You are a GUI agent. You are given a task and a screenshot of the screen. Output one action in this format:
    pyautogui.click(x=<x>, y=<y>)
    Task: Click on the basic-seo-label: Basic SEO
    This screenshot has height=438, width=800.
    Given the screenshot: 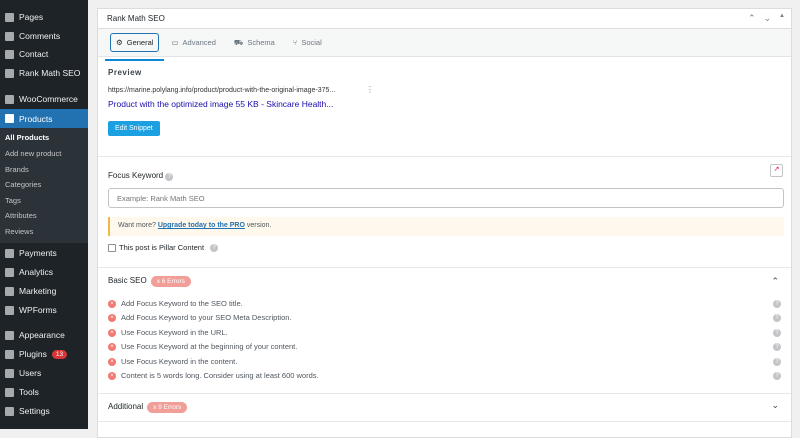 What is the action you would take?
    pyautogui.click(x=127, y=280)
    